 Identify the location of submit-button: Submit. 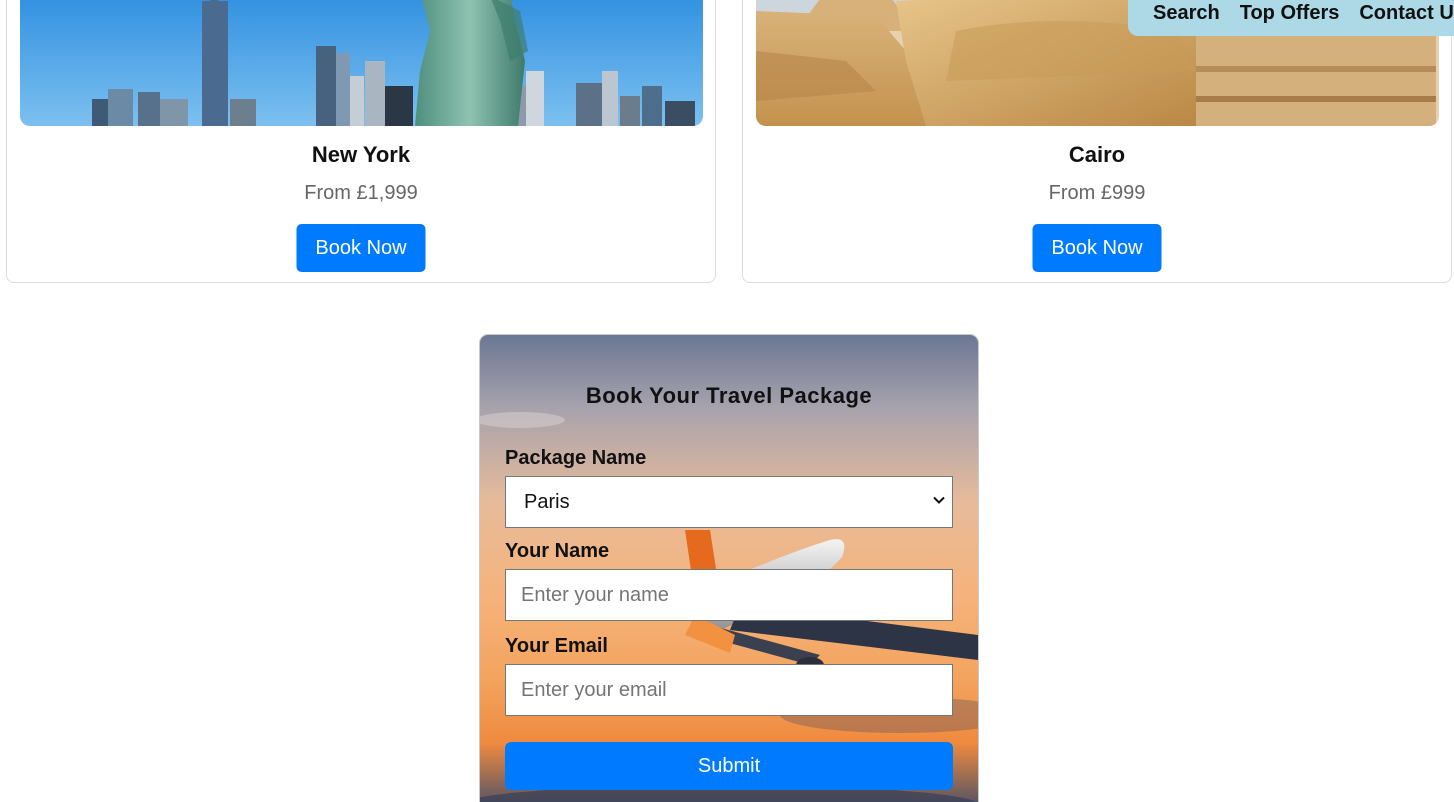
(729, 766).